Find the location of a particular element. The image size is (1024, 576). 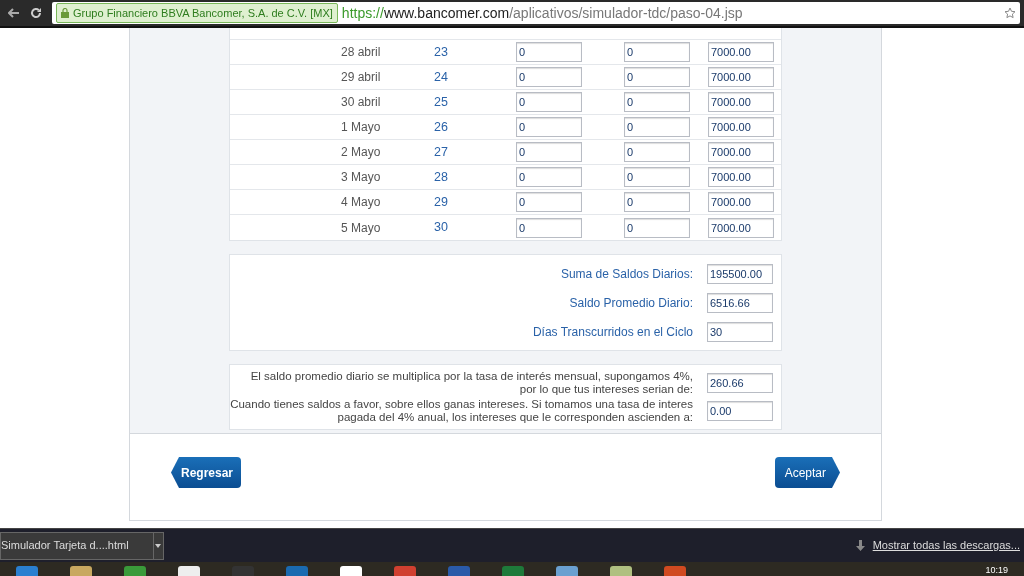

download-arrow-icon is located at coordinates (860, 545).